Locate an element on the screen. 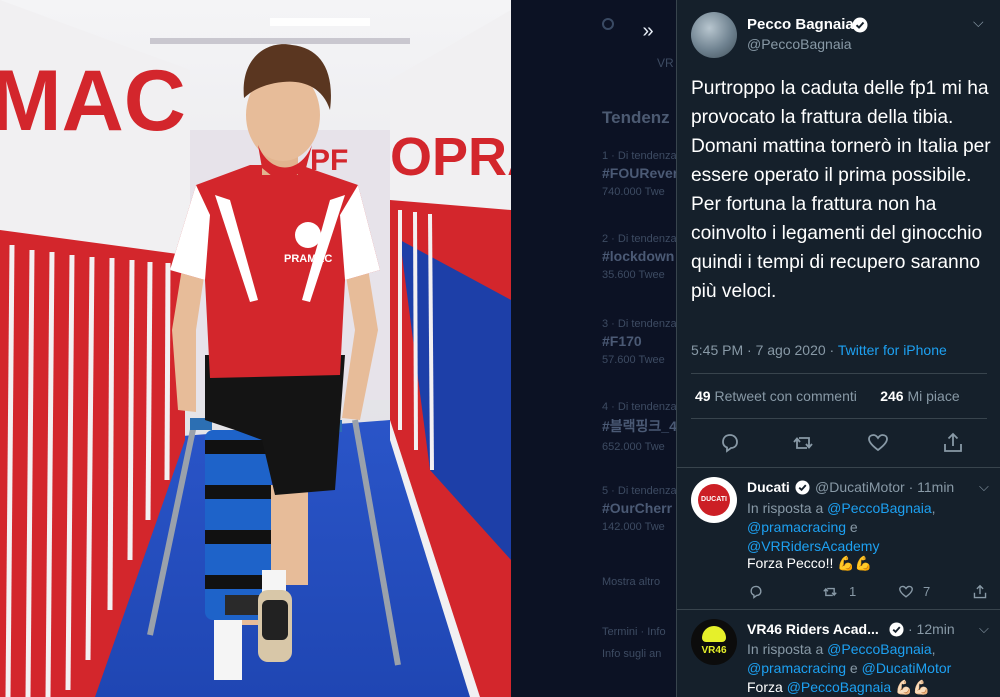  tweet-source-link: Twitter for iPhone is located at coordinates (892, 350).